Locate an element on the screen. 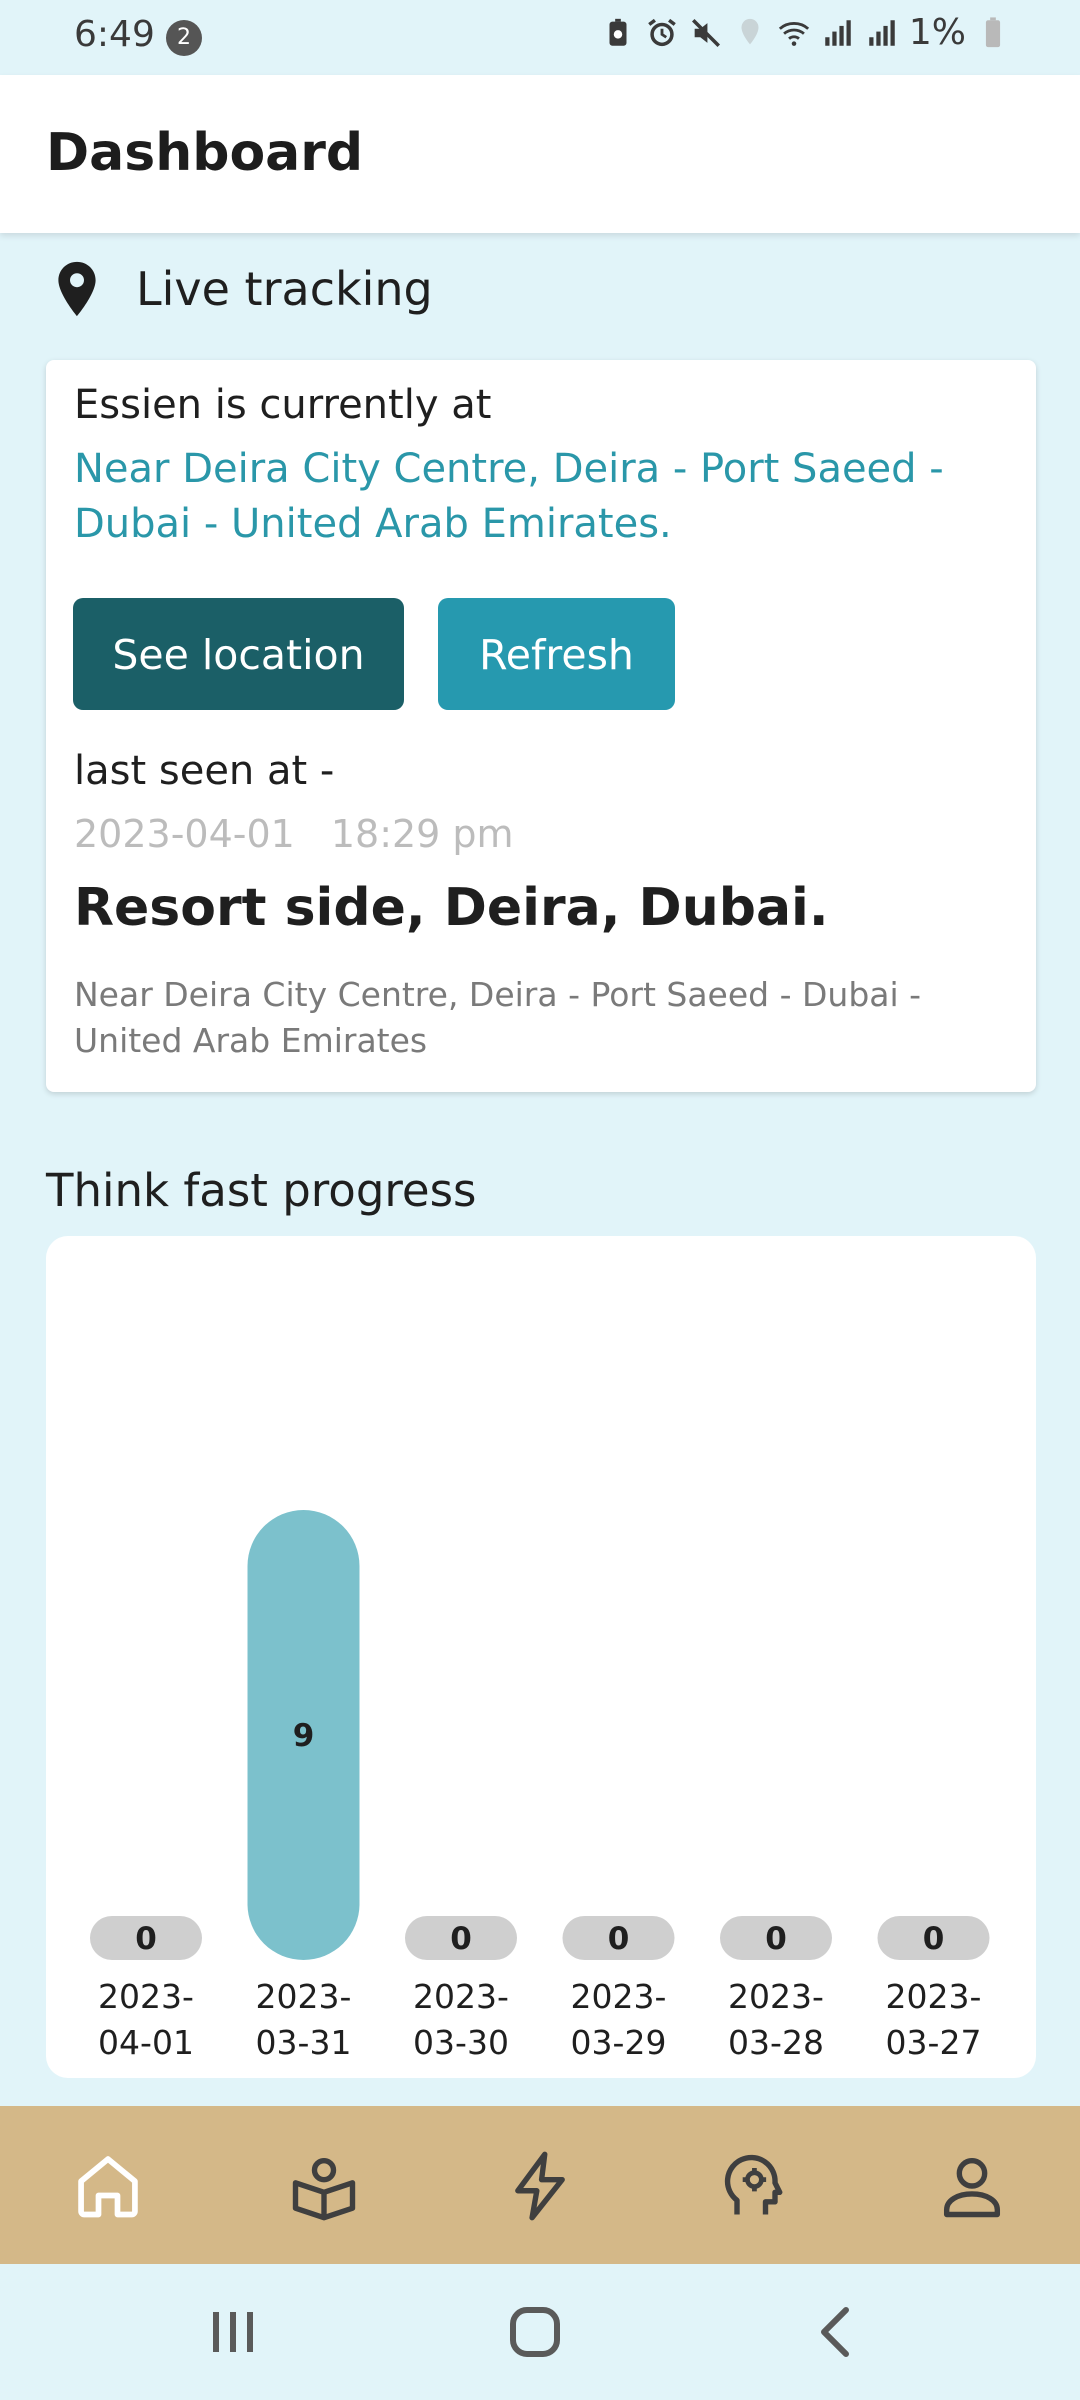 The width and height of the screenshot is (1080, 2400). app-bar: Dashboard is located at coordinates (540, 154).